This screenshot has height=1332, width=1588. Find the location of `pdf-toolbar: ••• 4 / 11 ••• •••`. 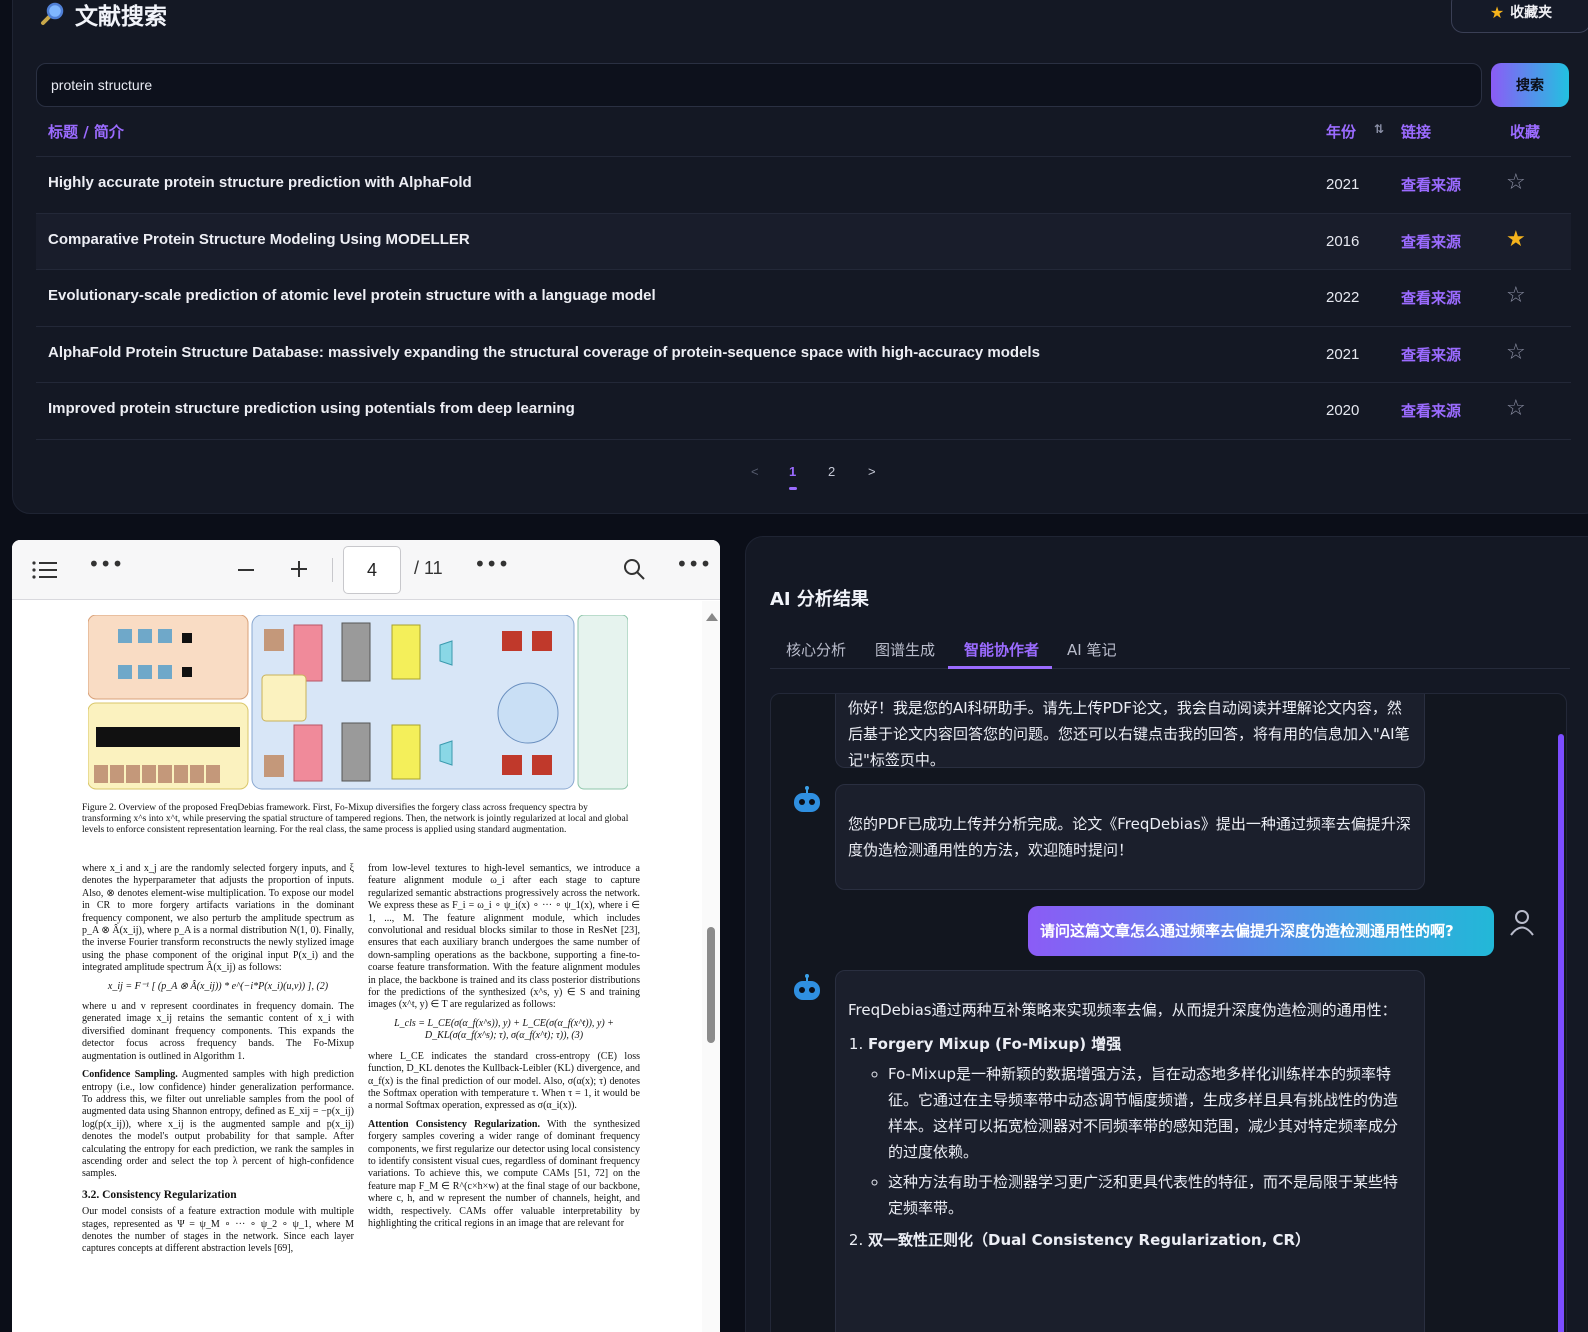

pdf-toolbar: ••• 4 / 11 ••• ••• is located at coordinates (366, 570).